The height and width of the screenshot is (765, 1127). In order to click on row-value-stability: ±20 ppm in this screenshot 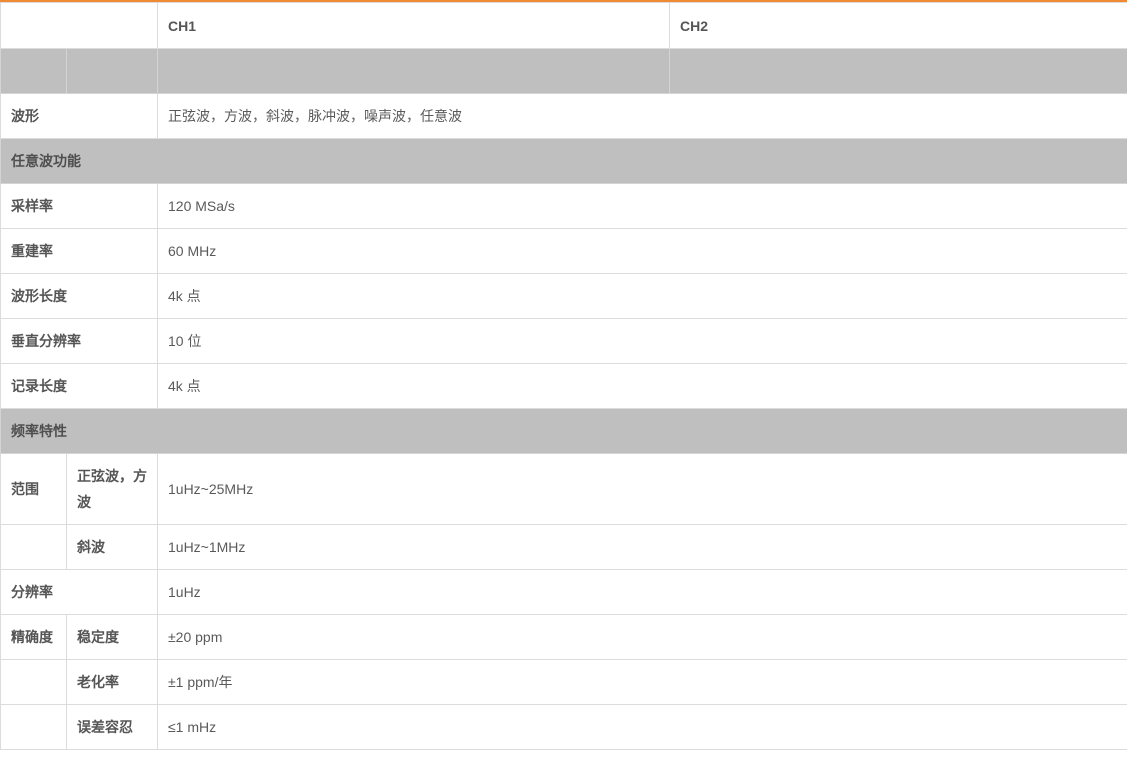, I will do `click(642, 637)`.